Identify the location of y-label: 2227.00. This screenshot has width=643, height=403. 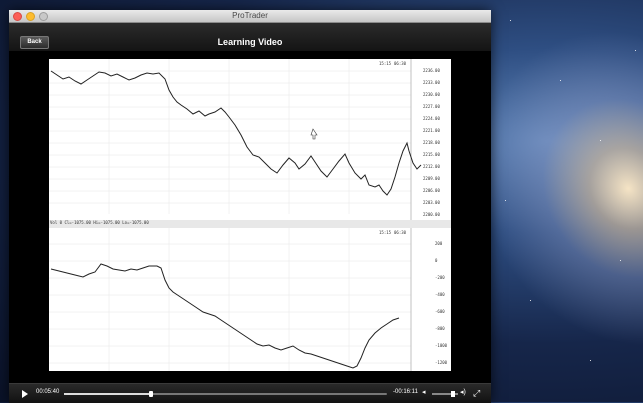
(431, 106).